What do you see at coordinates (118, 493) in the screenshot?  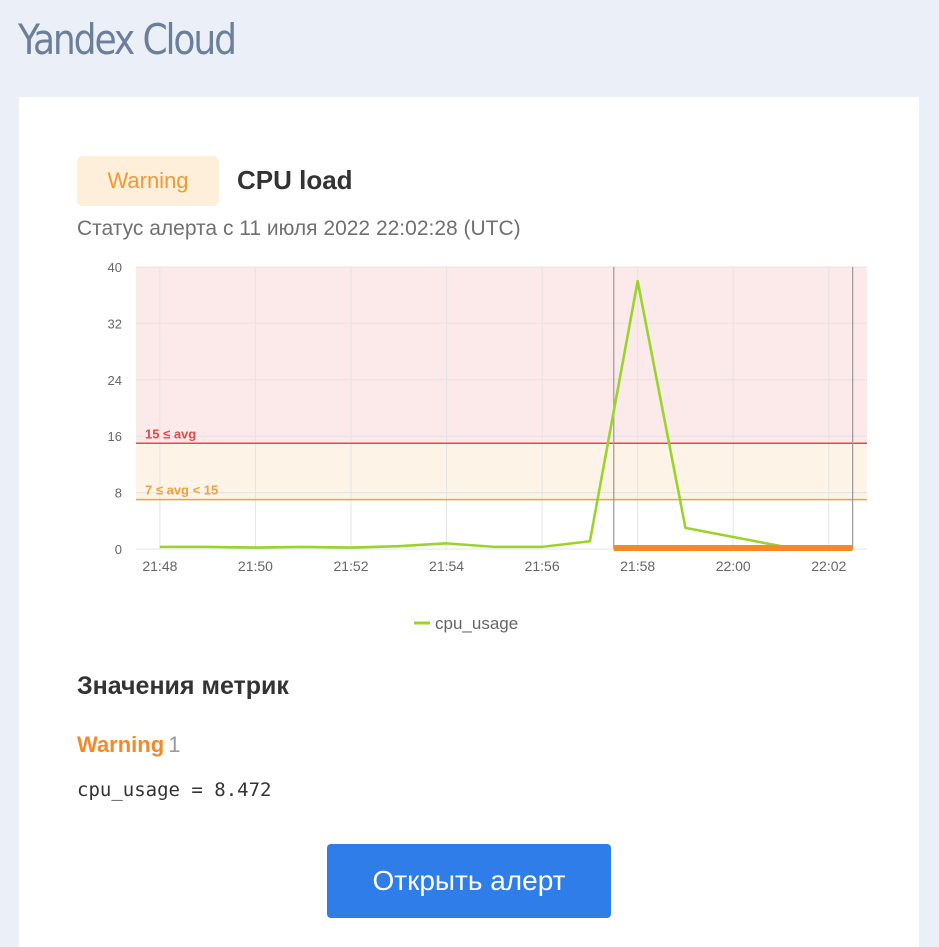 I see `y-tick-label: 8` at bounding box center [118, 493].